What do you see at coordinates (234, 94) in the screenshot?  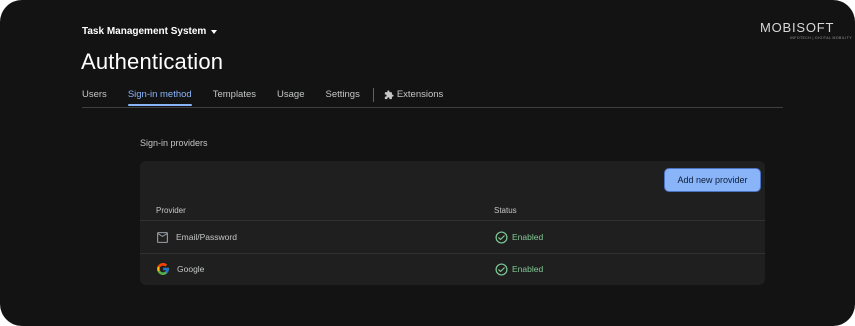 I see `tab-templates: Templates` at bounding box center [234, 94].